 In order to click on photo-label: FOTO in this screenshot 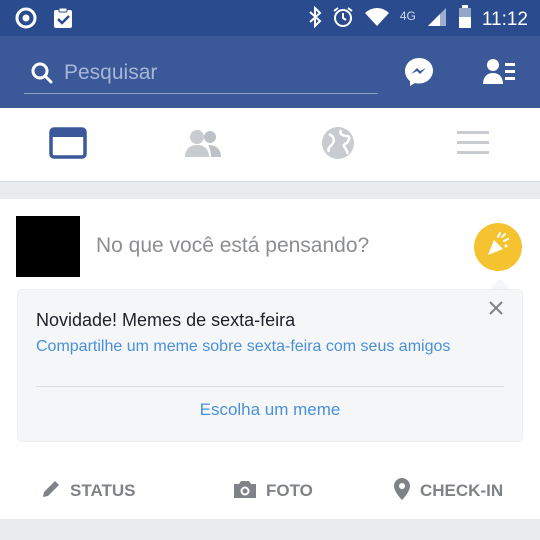, I will do `click(289, 490)`.